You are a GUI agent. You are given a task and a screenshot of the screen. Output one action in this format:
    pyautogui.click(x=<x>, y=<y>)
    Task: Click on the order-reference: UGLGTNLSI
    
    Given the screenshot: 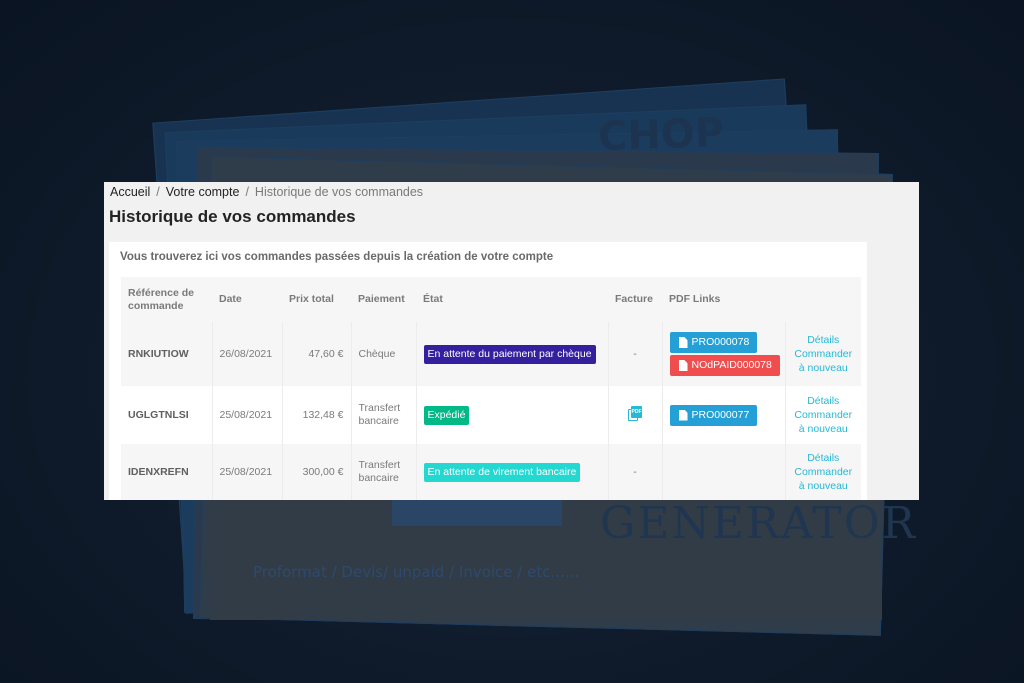 What is the action you would take?
    pyautogui.click(x=167, y=415)
    